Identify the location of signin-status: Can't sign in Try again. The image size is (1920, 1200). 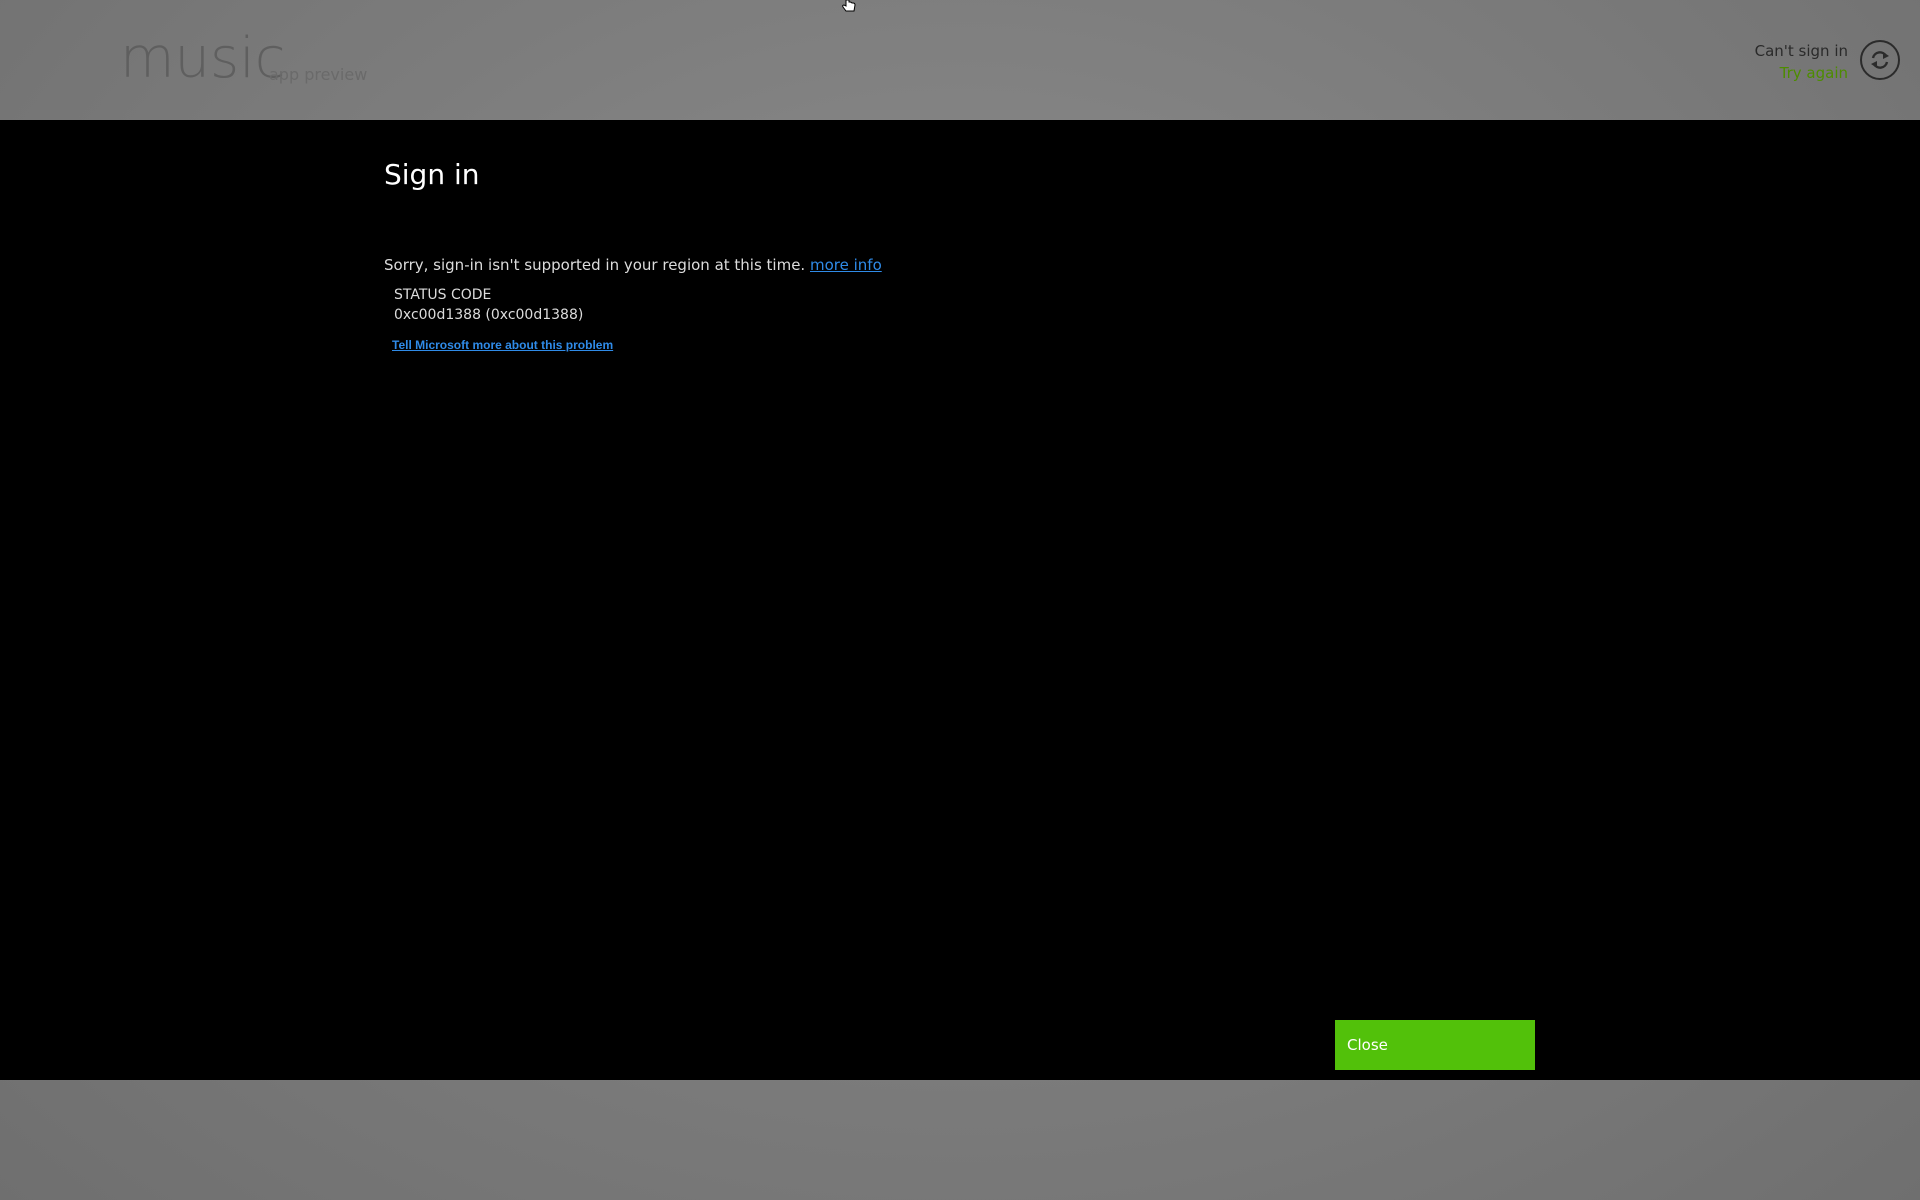
(1801, 62).